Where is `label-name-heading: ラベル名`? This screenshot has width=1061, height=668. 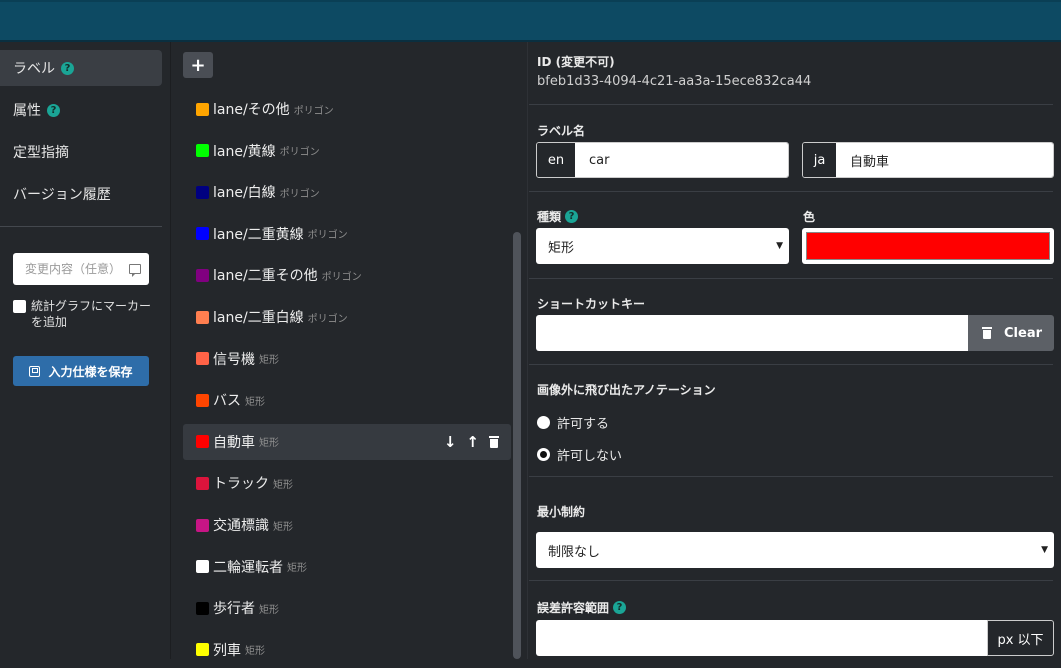
label-name-heading: ラベル名 is located at coordinates (561, 131).